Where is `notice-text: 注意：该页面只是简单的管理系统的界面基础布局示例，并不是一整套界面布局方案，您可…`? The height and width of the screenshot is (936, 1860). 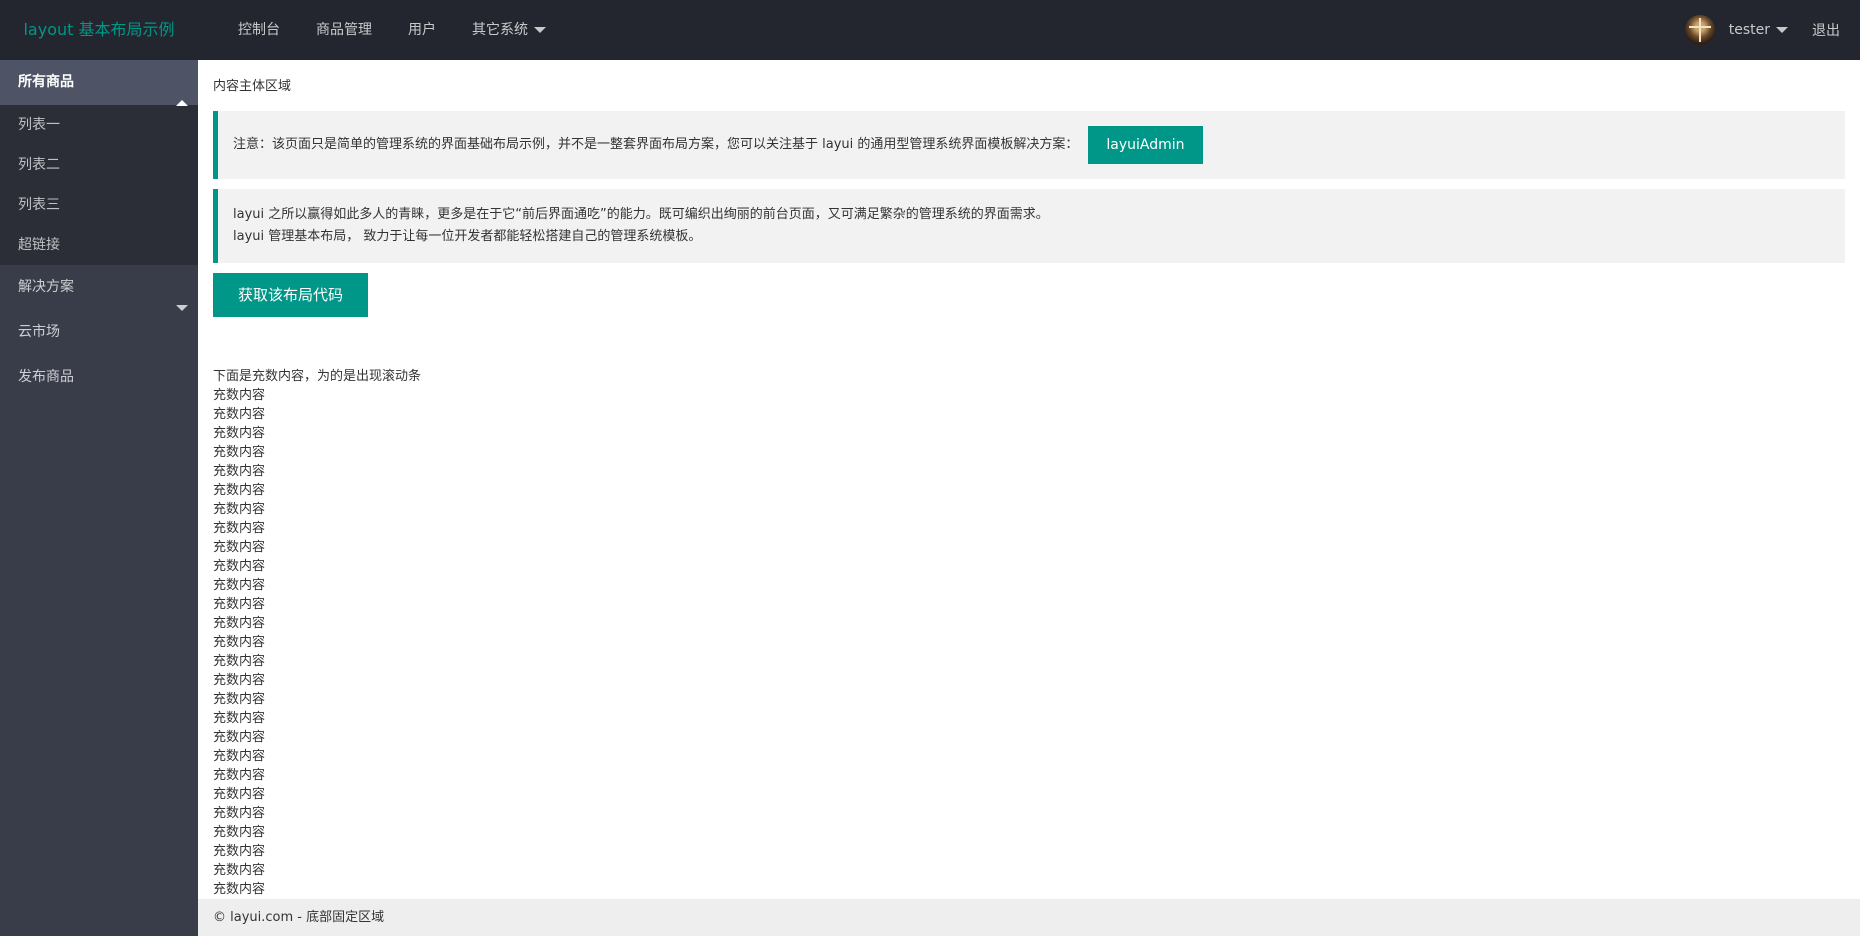 notice-text: 注意：该页面只是简单的管理系统的界面基础布局示例，并不是一整套界面布局方案，您可… is located at coordinates (656, 144).